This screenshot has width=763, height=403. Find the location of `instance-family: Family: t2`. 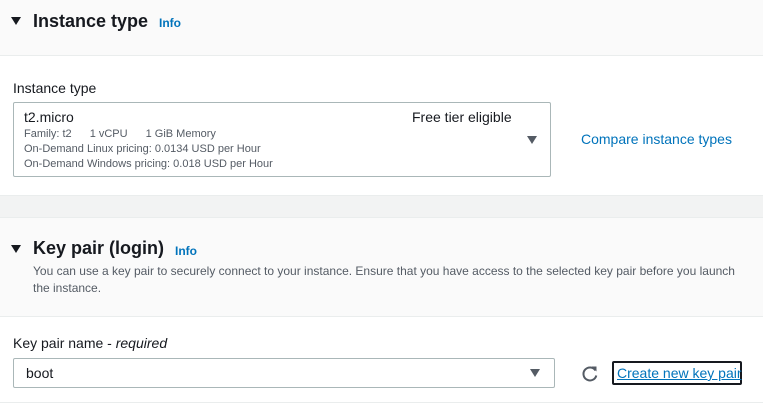

instance-family: Family: t2 is located at coordinates (48, 134).